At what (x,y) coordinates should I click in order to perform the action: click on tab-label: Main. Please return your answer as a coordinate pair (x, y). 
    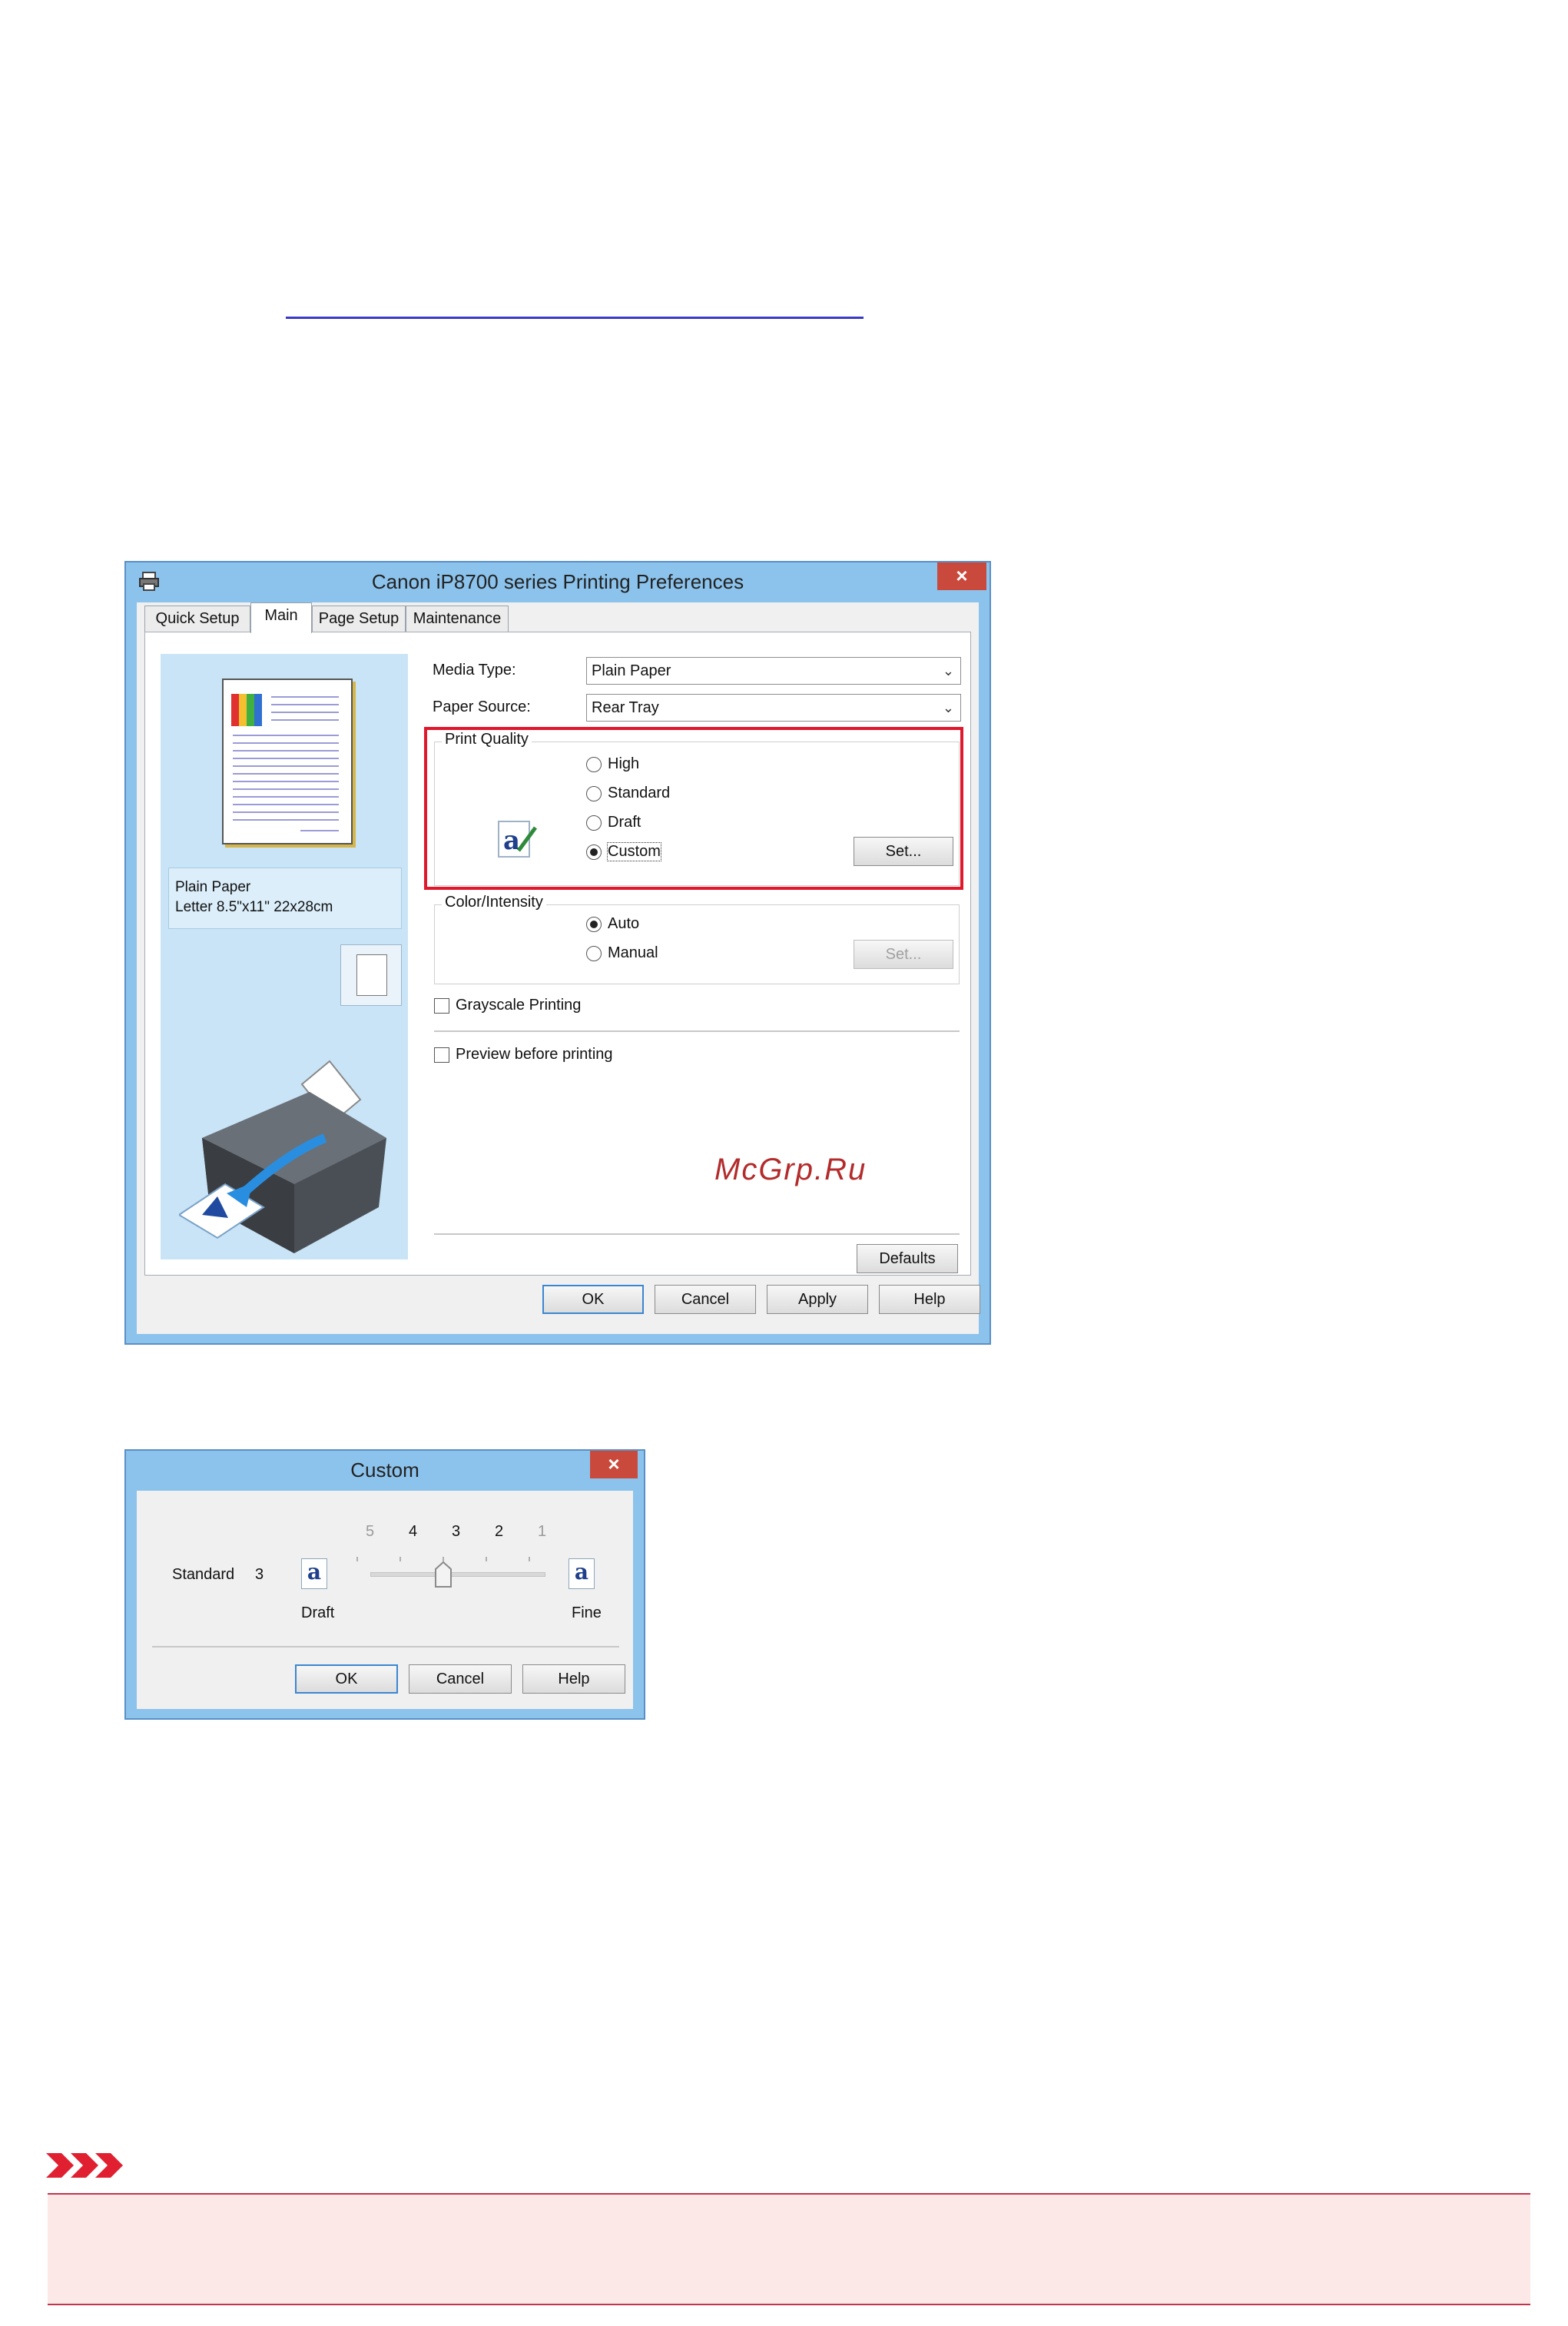
    Looking at the image, I should click on (281, 615).